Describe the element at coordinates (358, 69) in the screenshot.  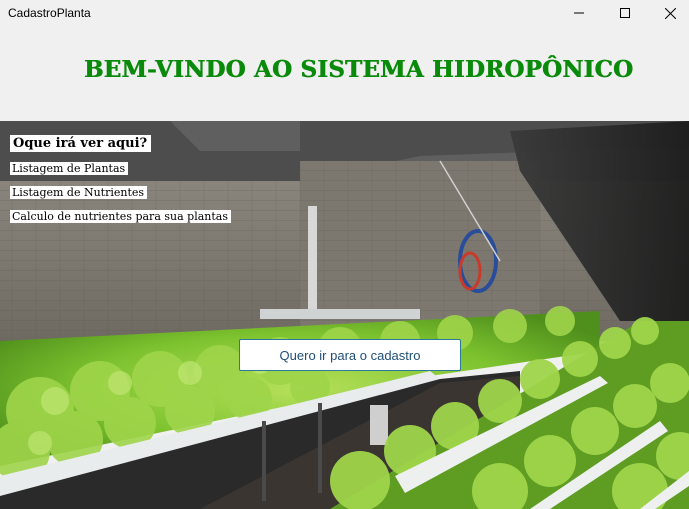
I see `welcome-title: BEM-VINDO AO SISTEMA HIDROPÔNICO` at that location.